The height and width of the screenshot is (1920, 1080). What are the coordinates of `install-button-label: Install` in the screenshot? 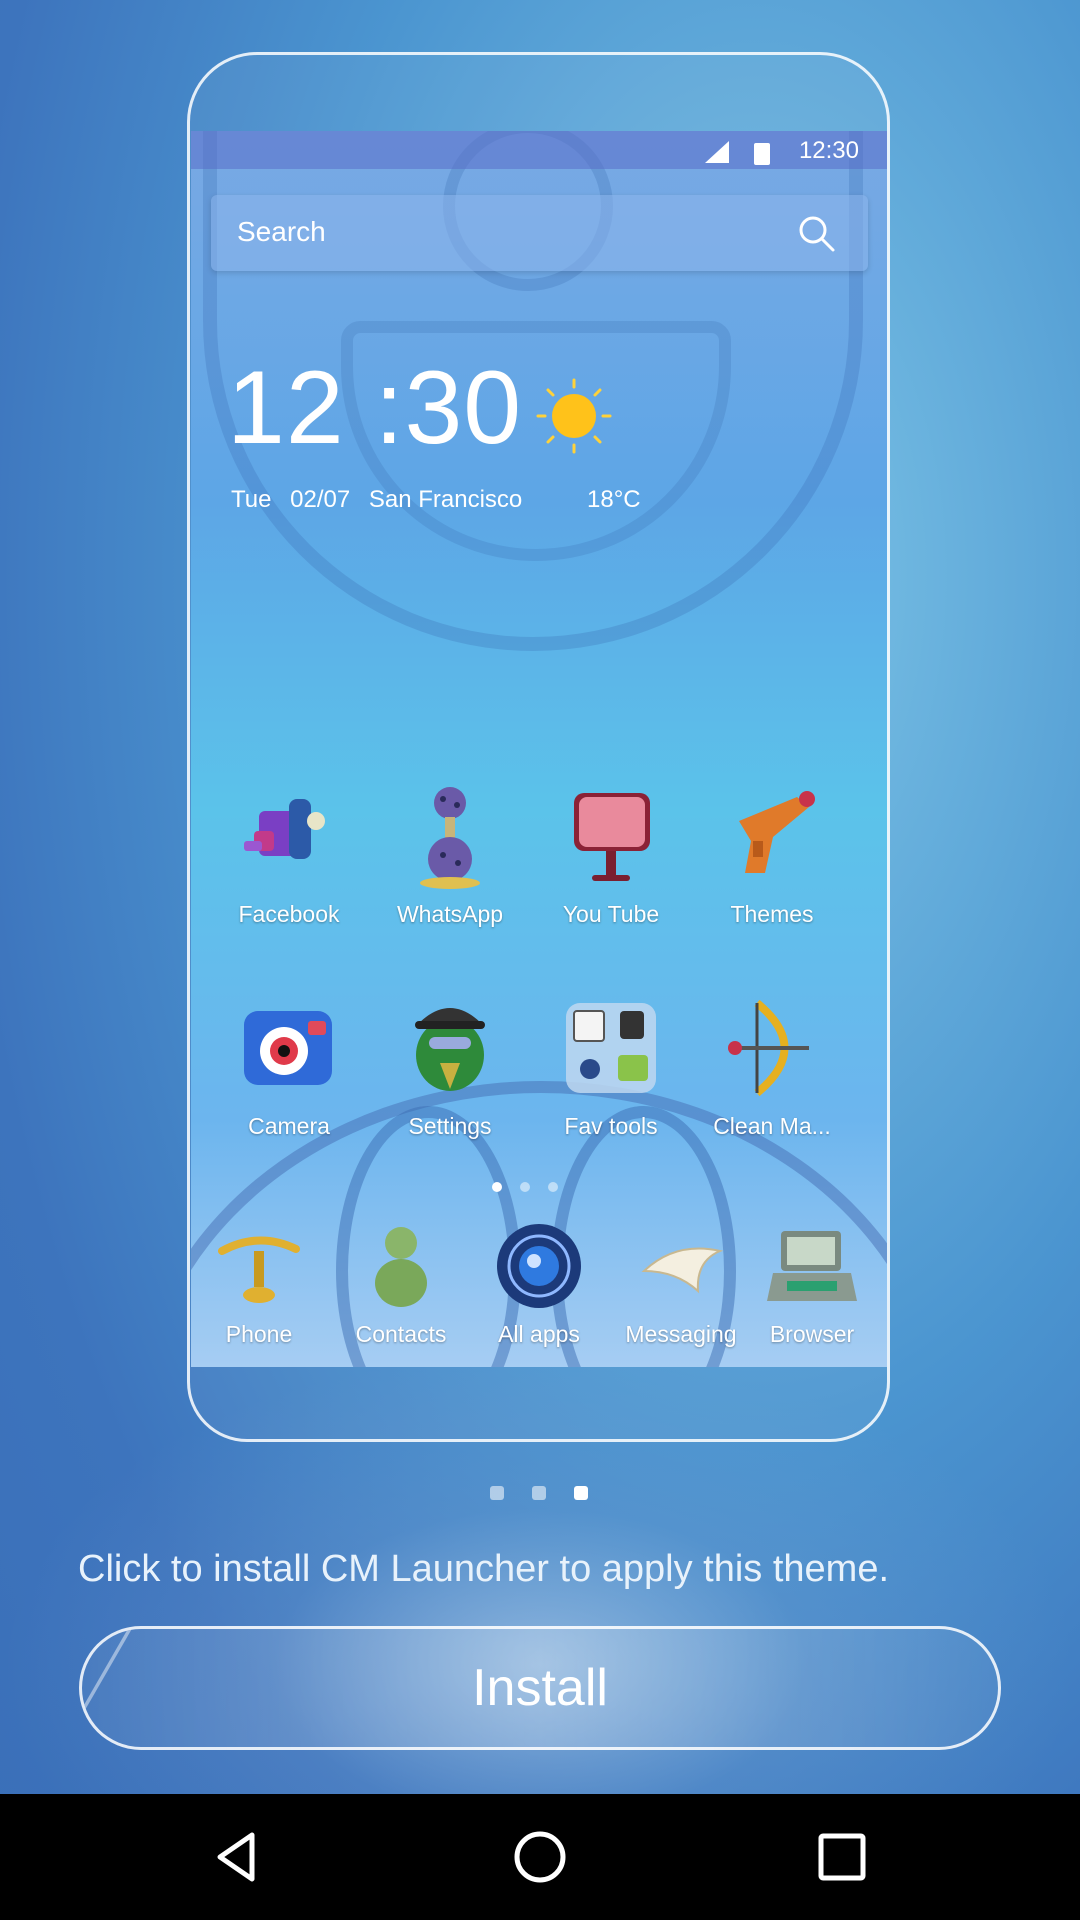 It's located at (540, 1688).